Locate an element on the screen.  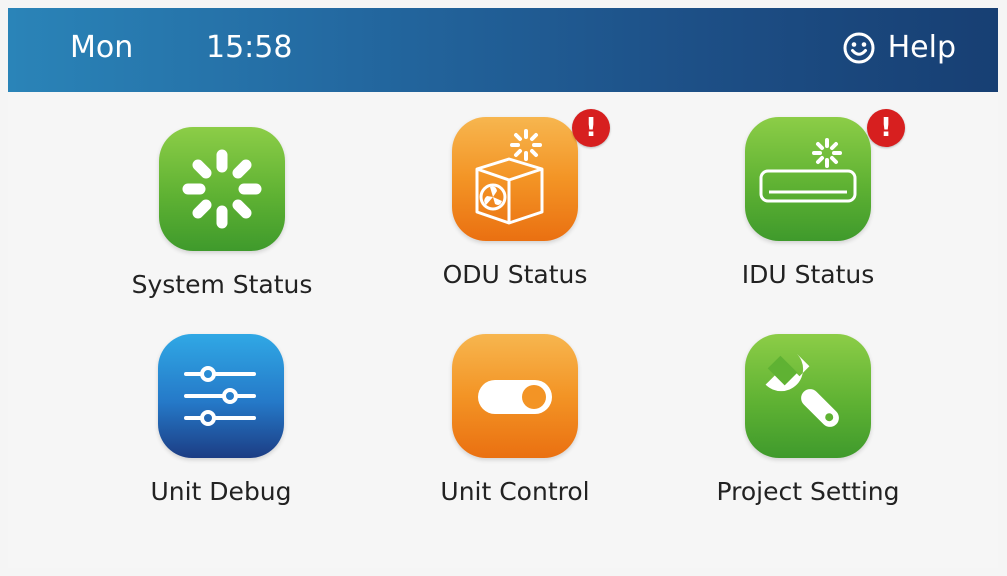
unit-control-icon-bg is located at coordinates (515, 396).